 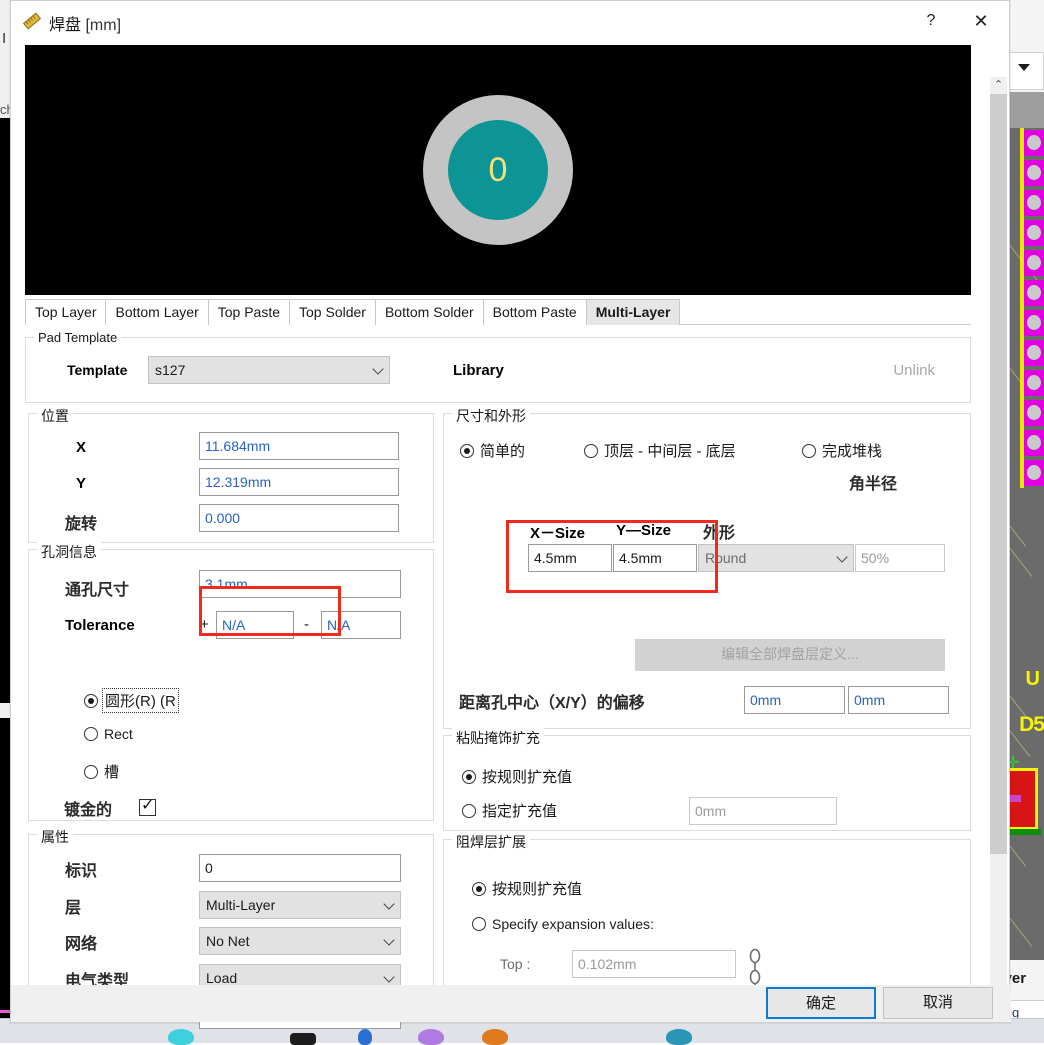 I want to click on template-label: Template, so click(x=97, y=370).